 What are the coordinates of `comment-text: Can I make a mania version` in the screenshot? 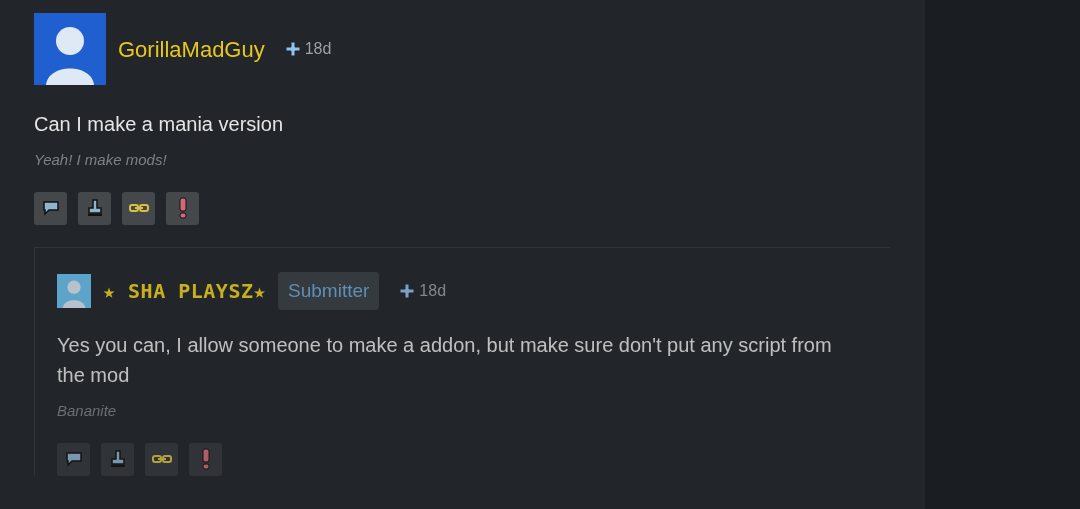 It's located at (159, 124).